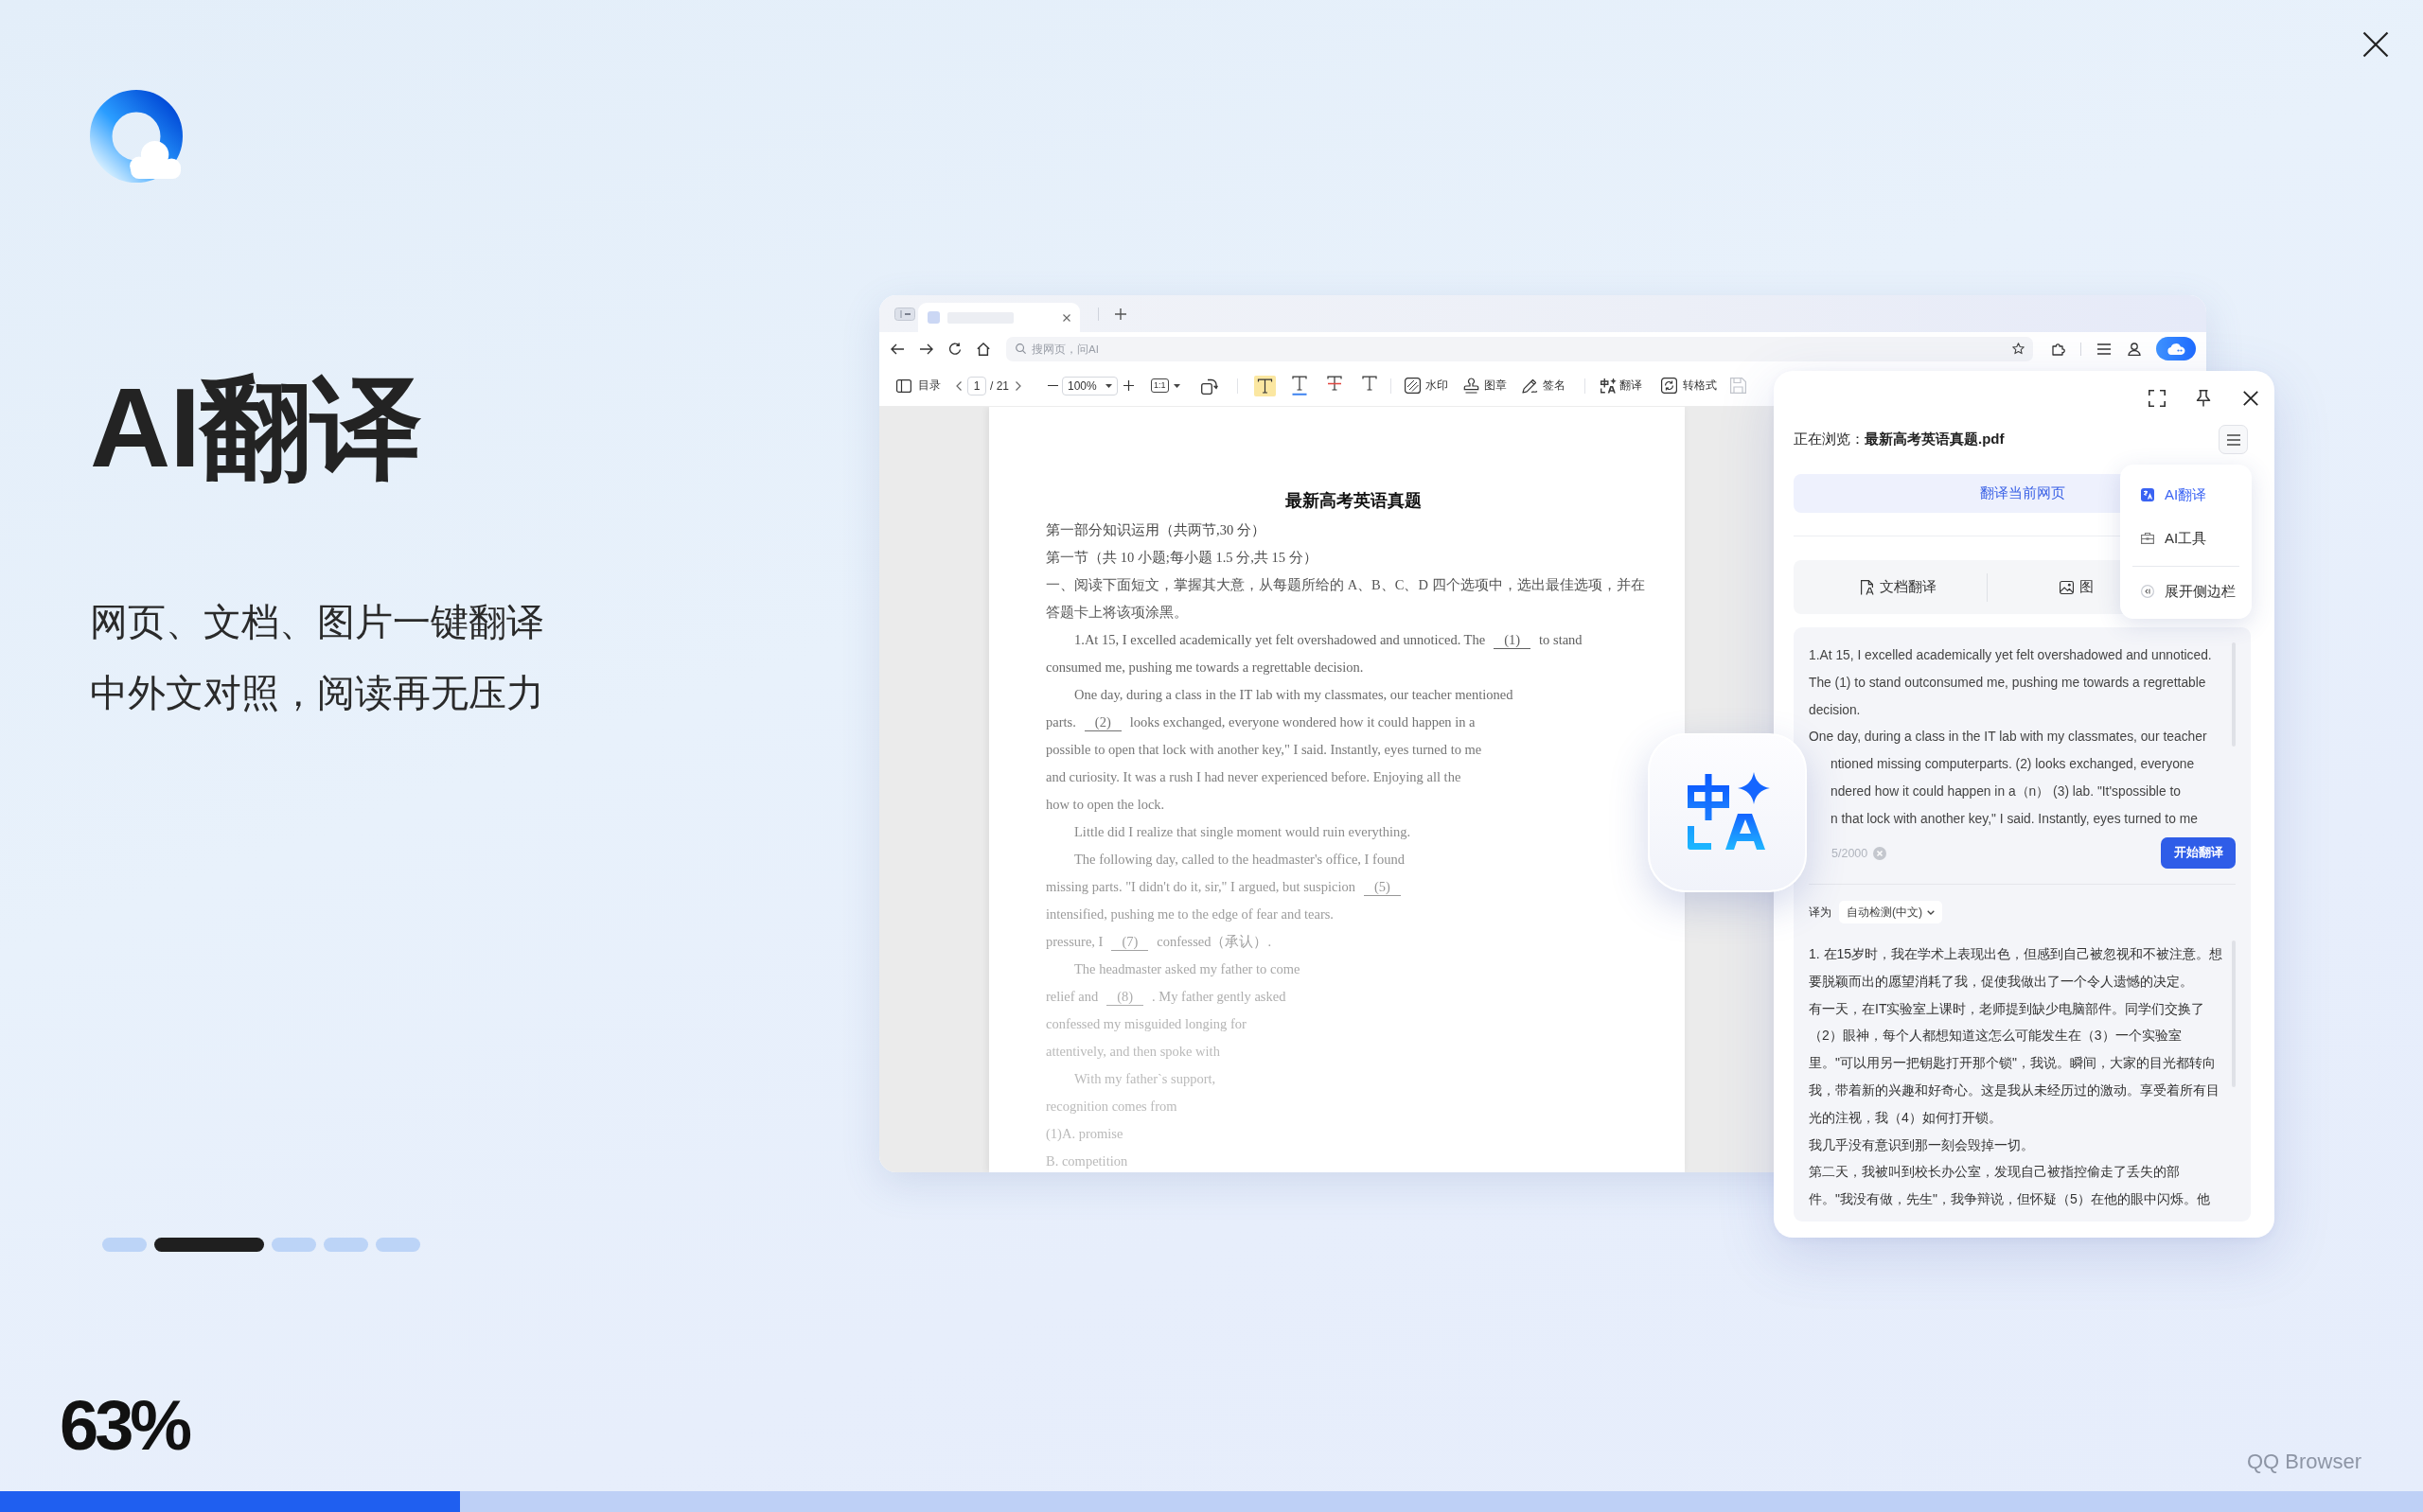  I want to click on address-field: 搜网页，问AI, so click(1519, 348).